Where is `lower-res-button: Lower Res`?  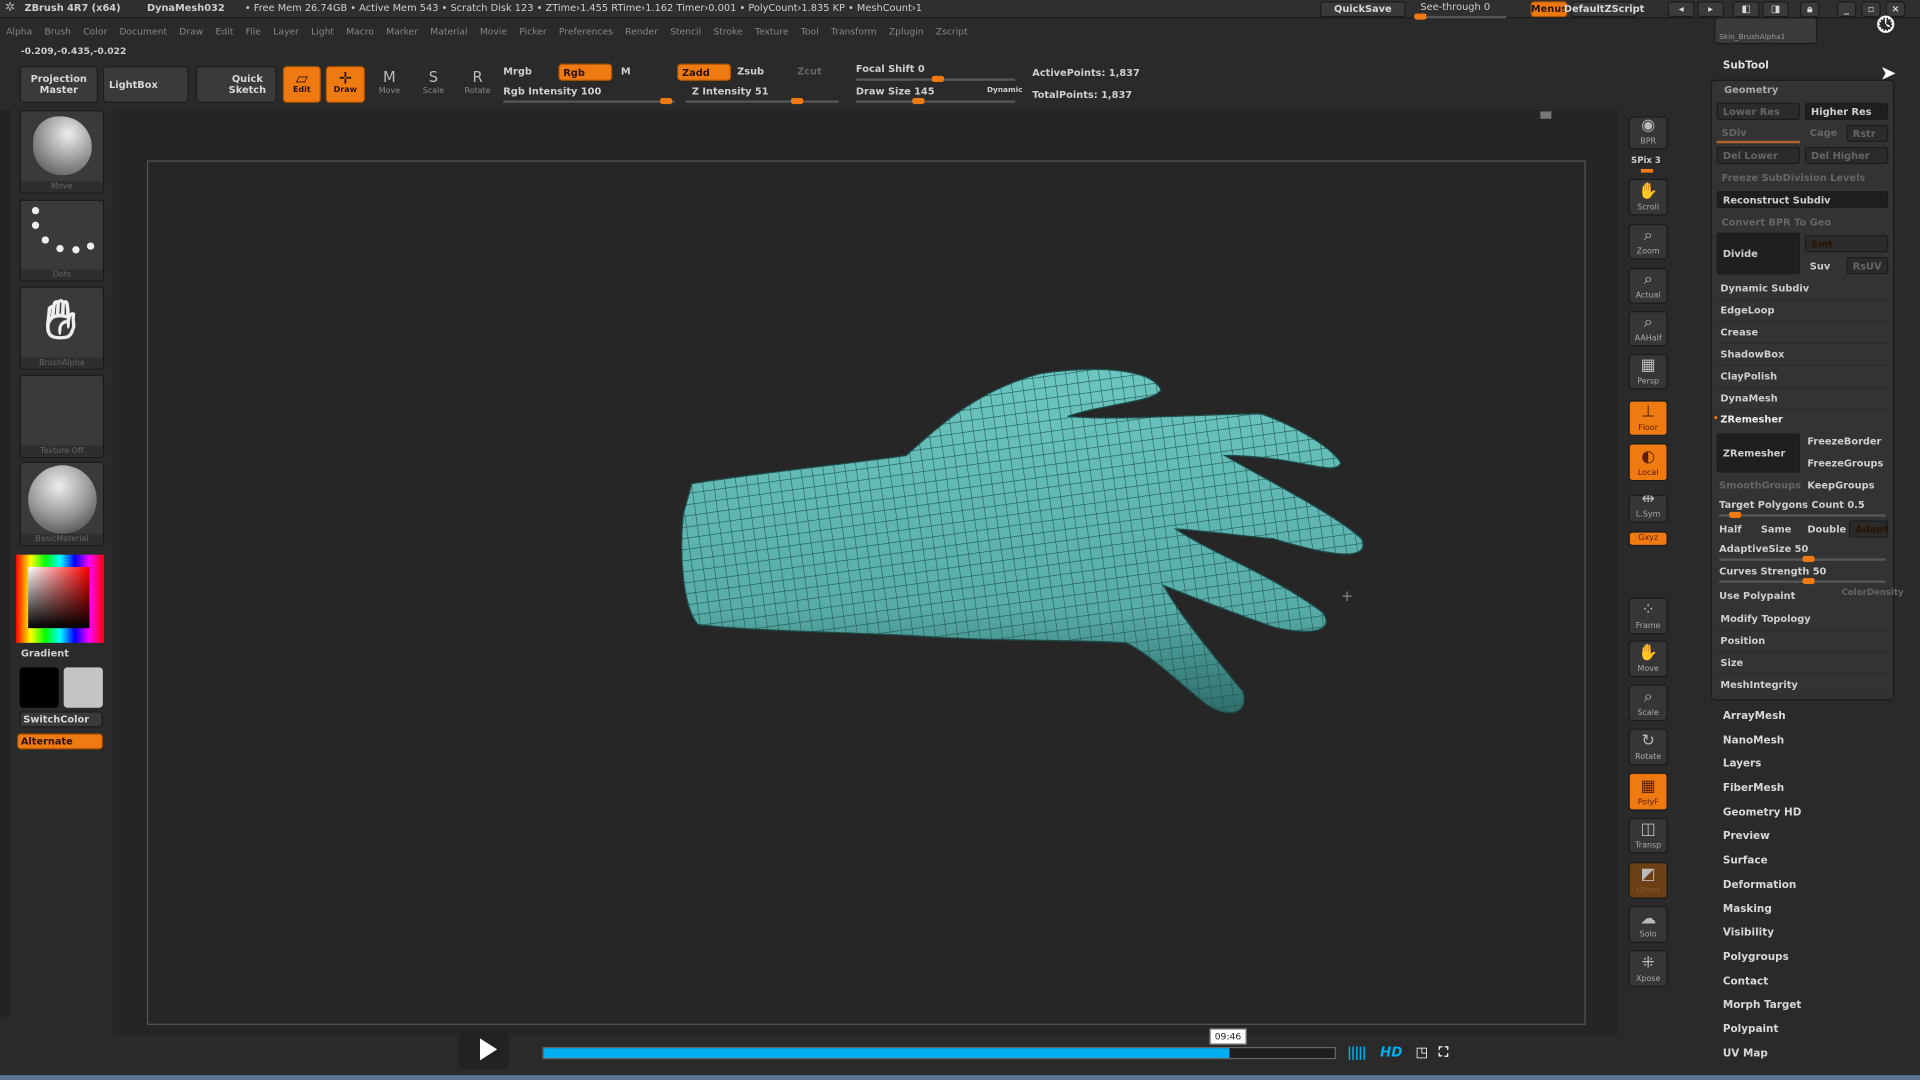 lower-res-button: Lower Res is located at coordinates (1758, 111).